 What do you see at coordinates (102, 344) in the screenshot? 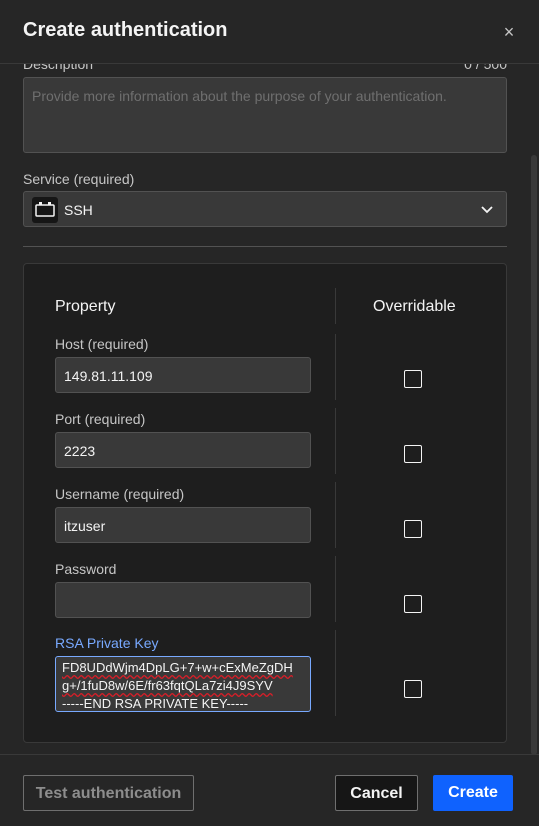
I see `host-label: Host (required)` at bounding box center [102, 344].